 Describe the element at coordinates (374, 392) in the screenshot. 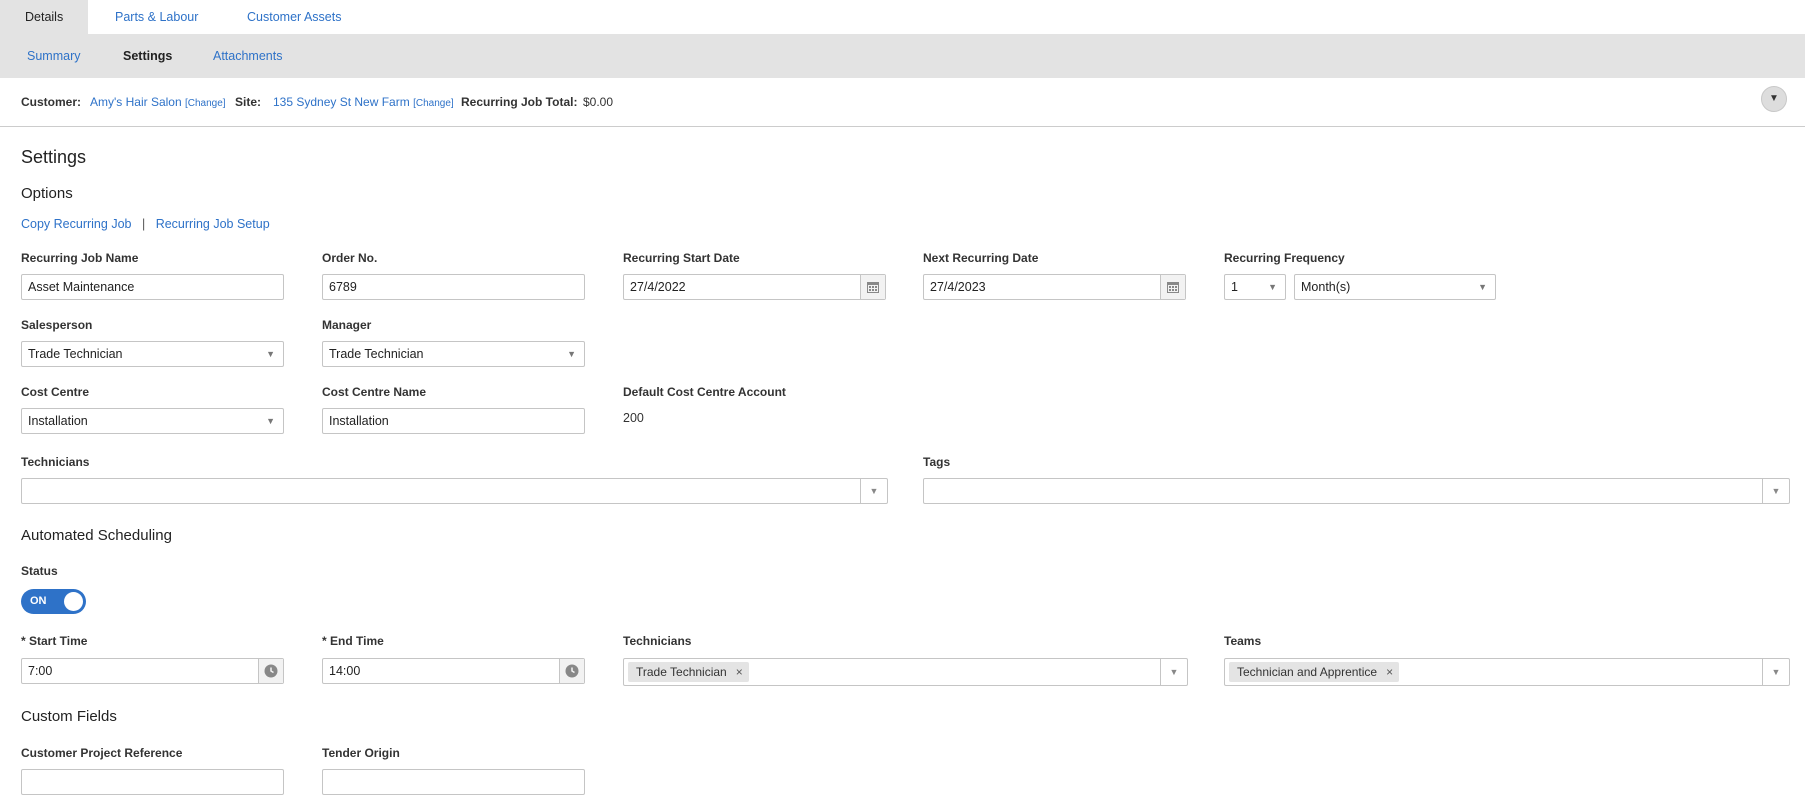

I see `cost-centre-name-label: Cost Centre Name` at that location.